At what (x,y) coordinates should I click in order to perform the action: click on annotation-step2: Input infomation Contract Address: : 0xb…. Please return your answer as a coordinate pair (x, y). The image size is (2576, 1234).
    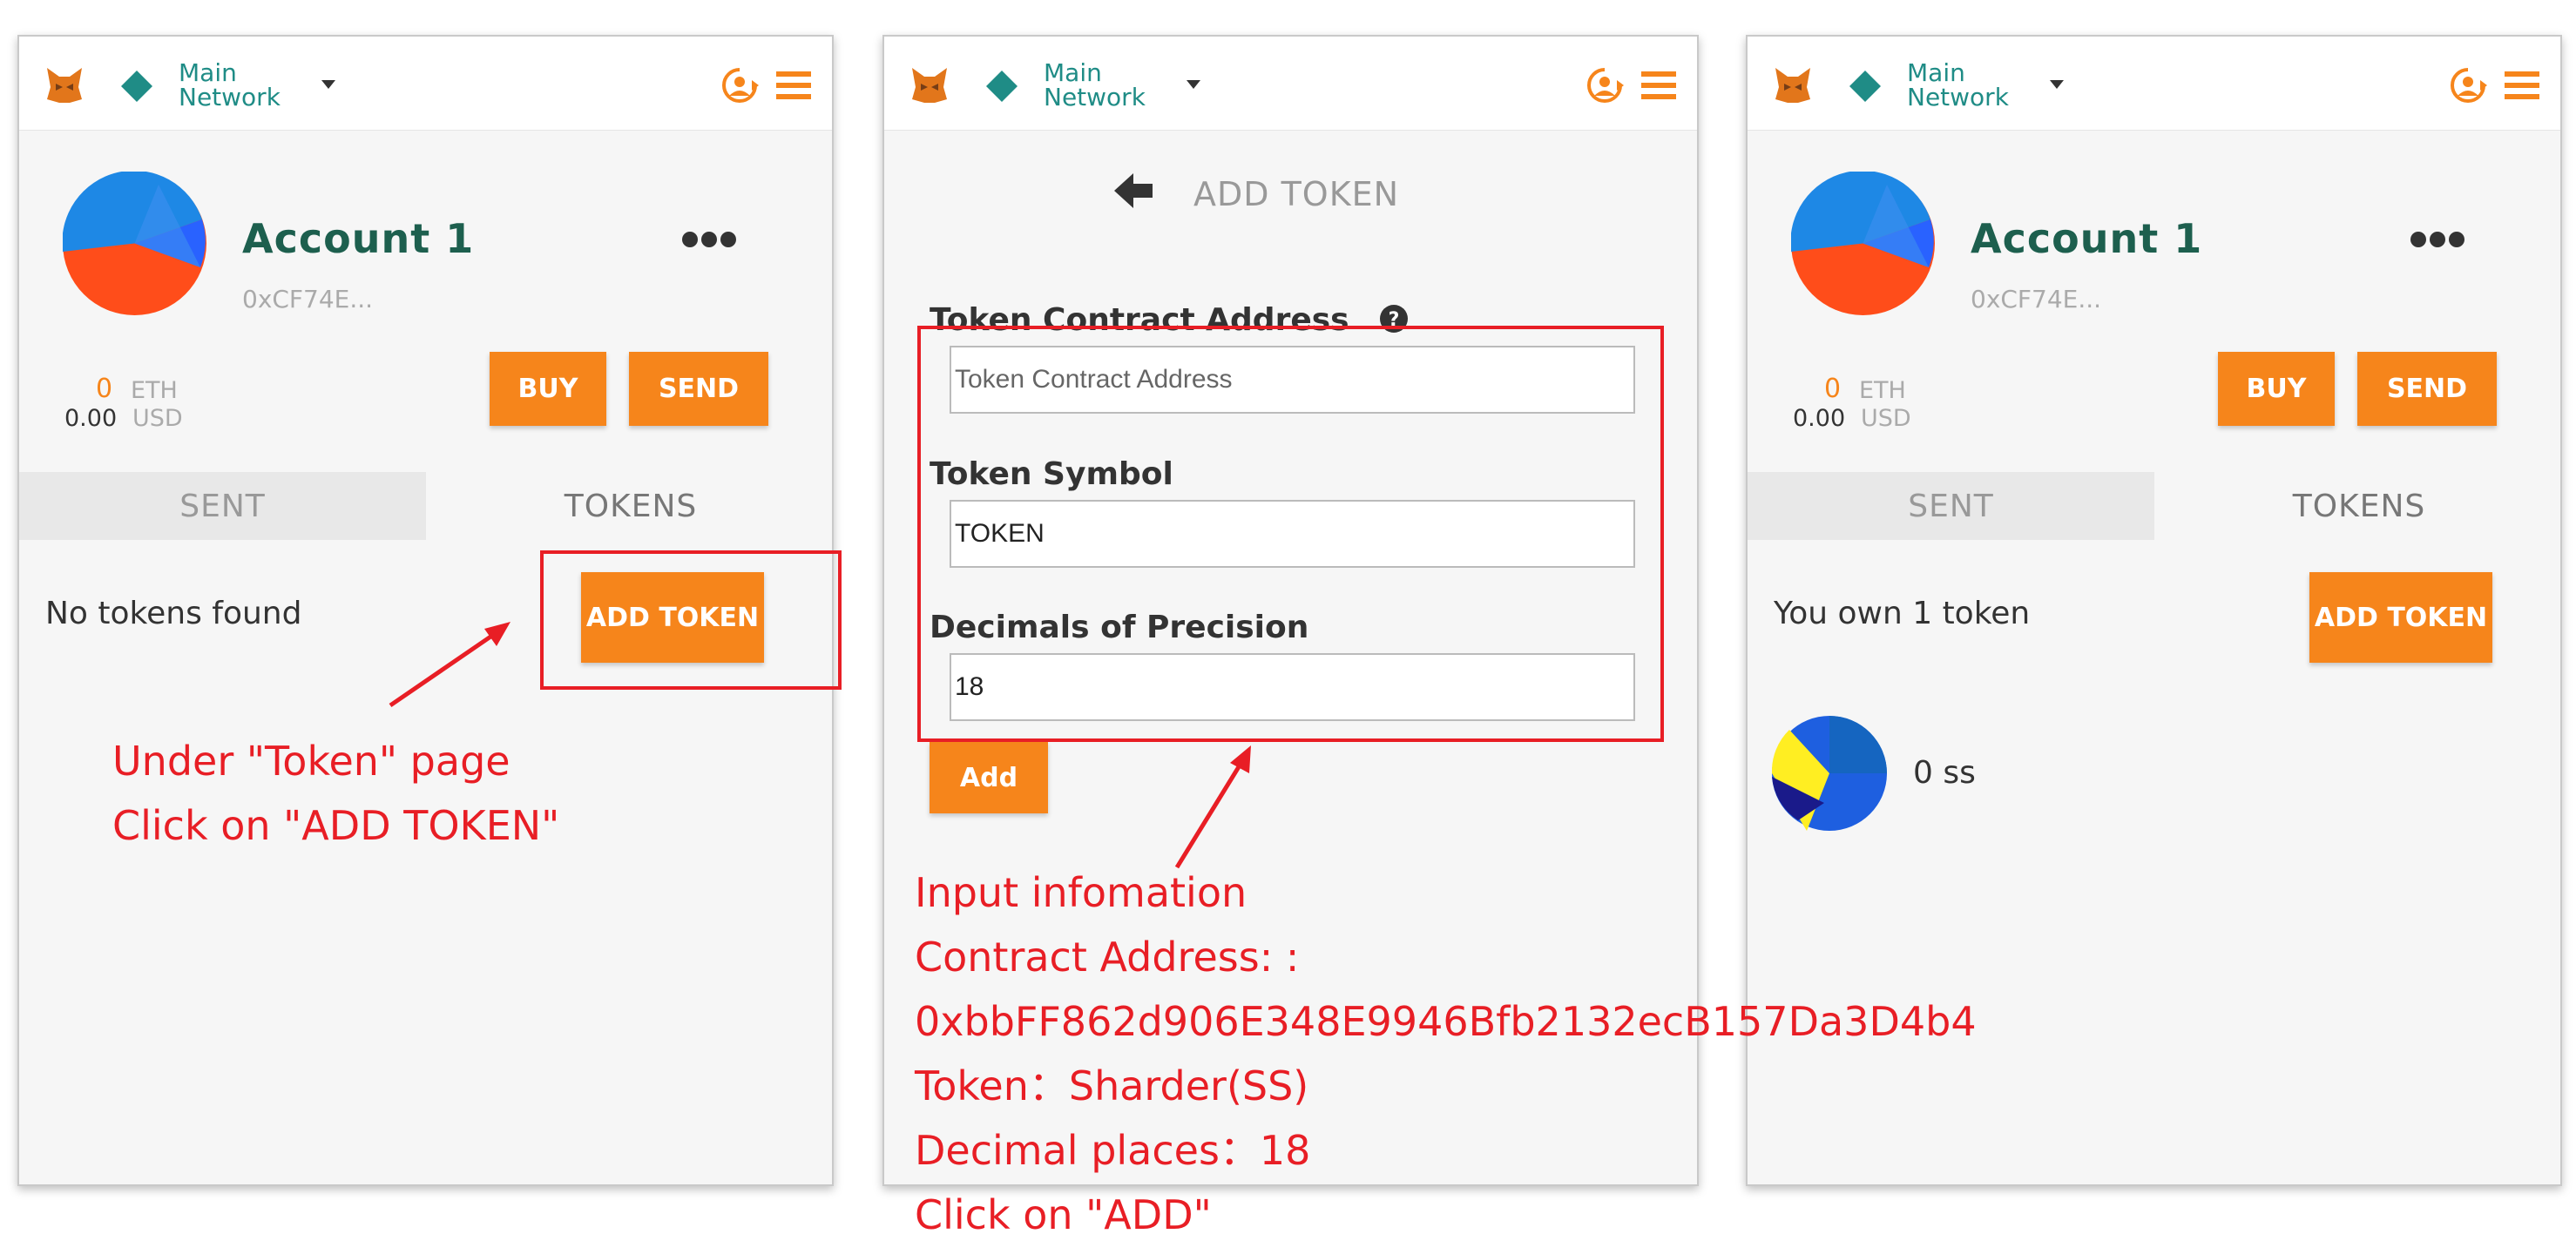
    Looking at the image, I should click on (1446, 1047).